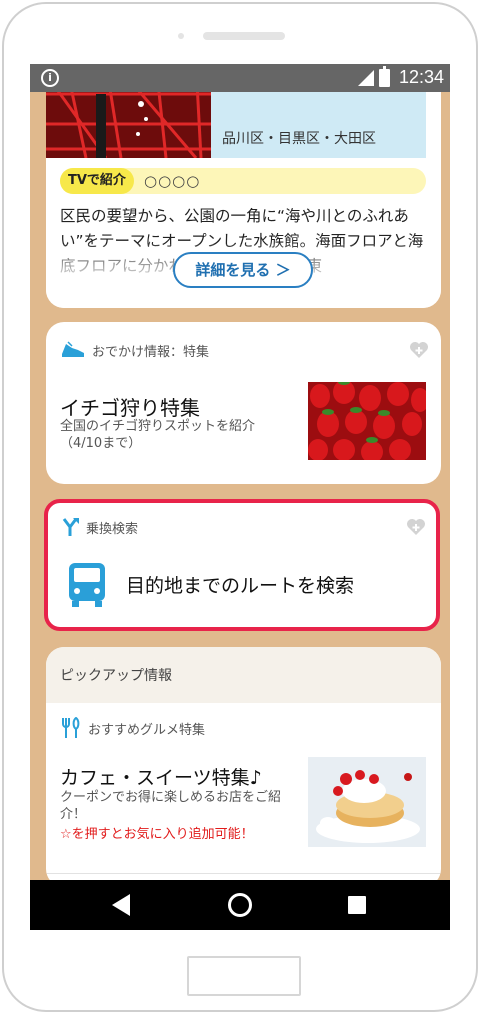  Describe the element at coordinates (240, 78) in the screenshot. I see `status-bar: i 12:34` at that location.